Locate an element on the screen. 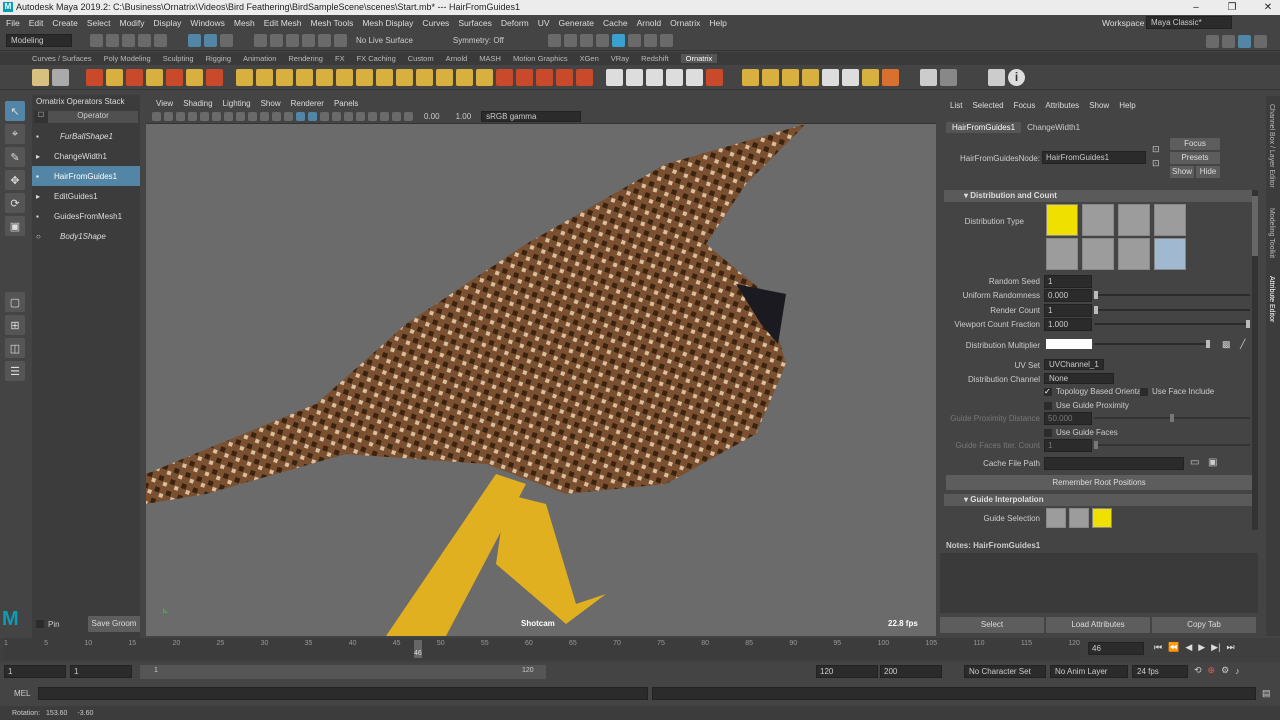 This screenshot has height=720, width=1280. surface-comb-icon is located at coordinates (404, 77).